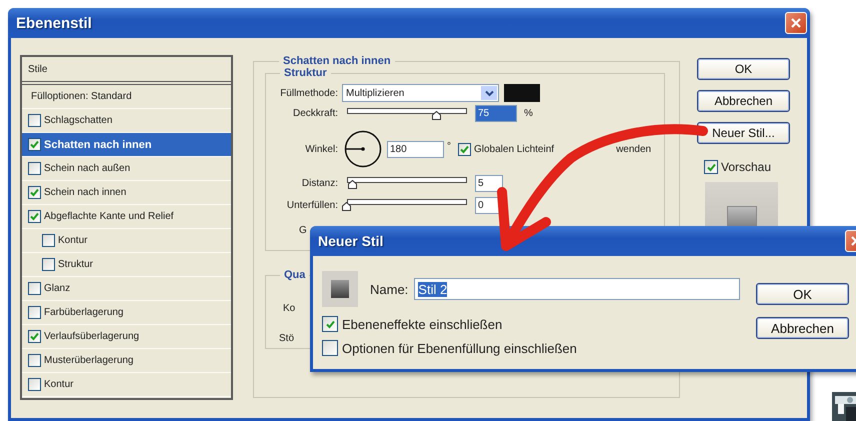 This screenshot has width=856, height=421. I want to click on style-list-item: Fülloptionen: Standard, so click(126, 97).